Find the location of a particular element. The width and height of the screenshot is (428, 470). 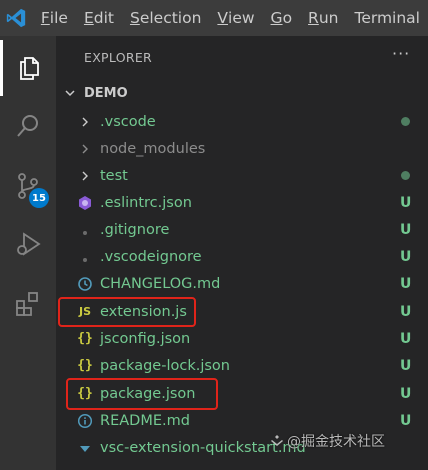

highlight-box-extension-js is located at coordinates (127, 312).